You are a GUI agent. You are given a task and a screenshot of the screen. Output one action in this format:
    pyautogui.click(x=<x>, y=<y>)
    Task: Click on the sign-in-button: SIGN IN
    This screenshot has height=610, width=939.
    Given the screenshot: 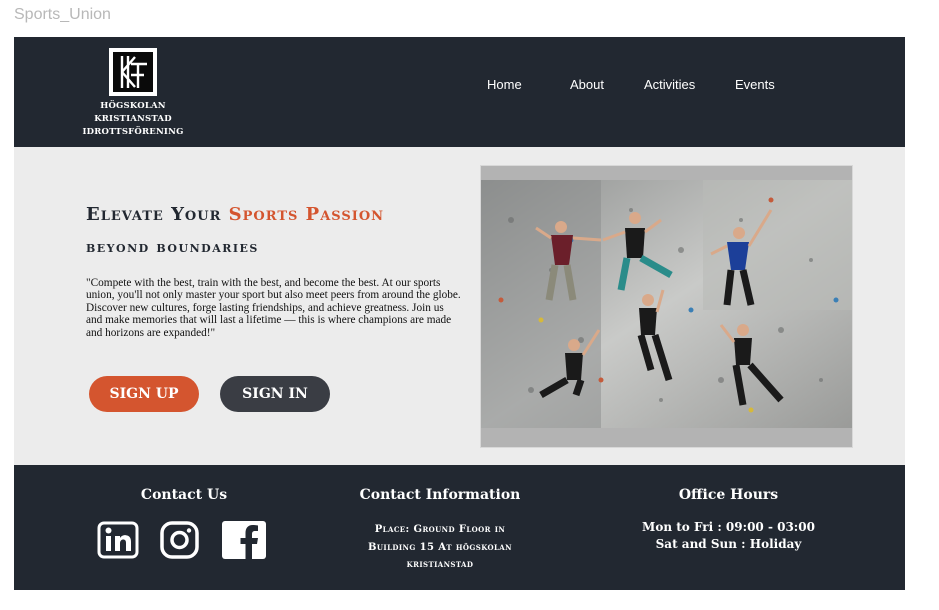 What is the action you would take?
    pyautogui.click(x=275, y=394)
    